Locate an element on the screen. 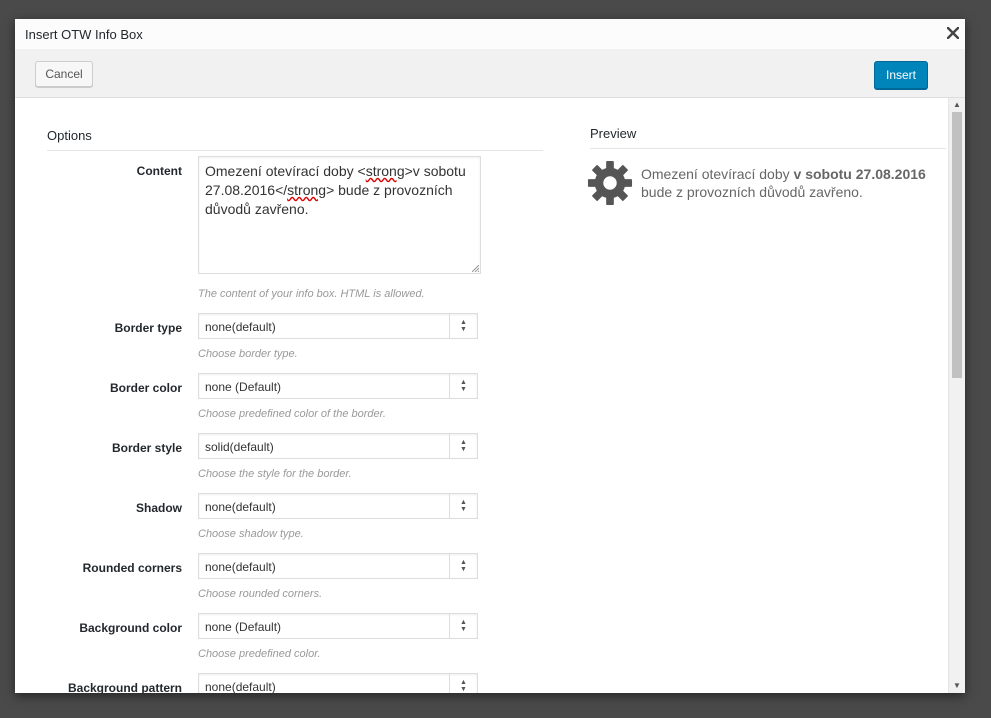 The width and height of the screenshot is (991, 718). scroll-down-icon: ▼ is located at coordinates (957, 686).